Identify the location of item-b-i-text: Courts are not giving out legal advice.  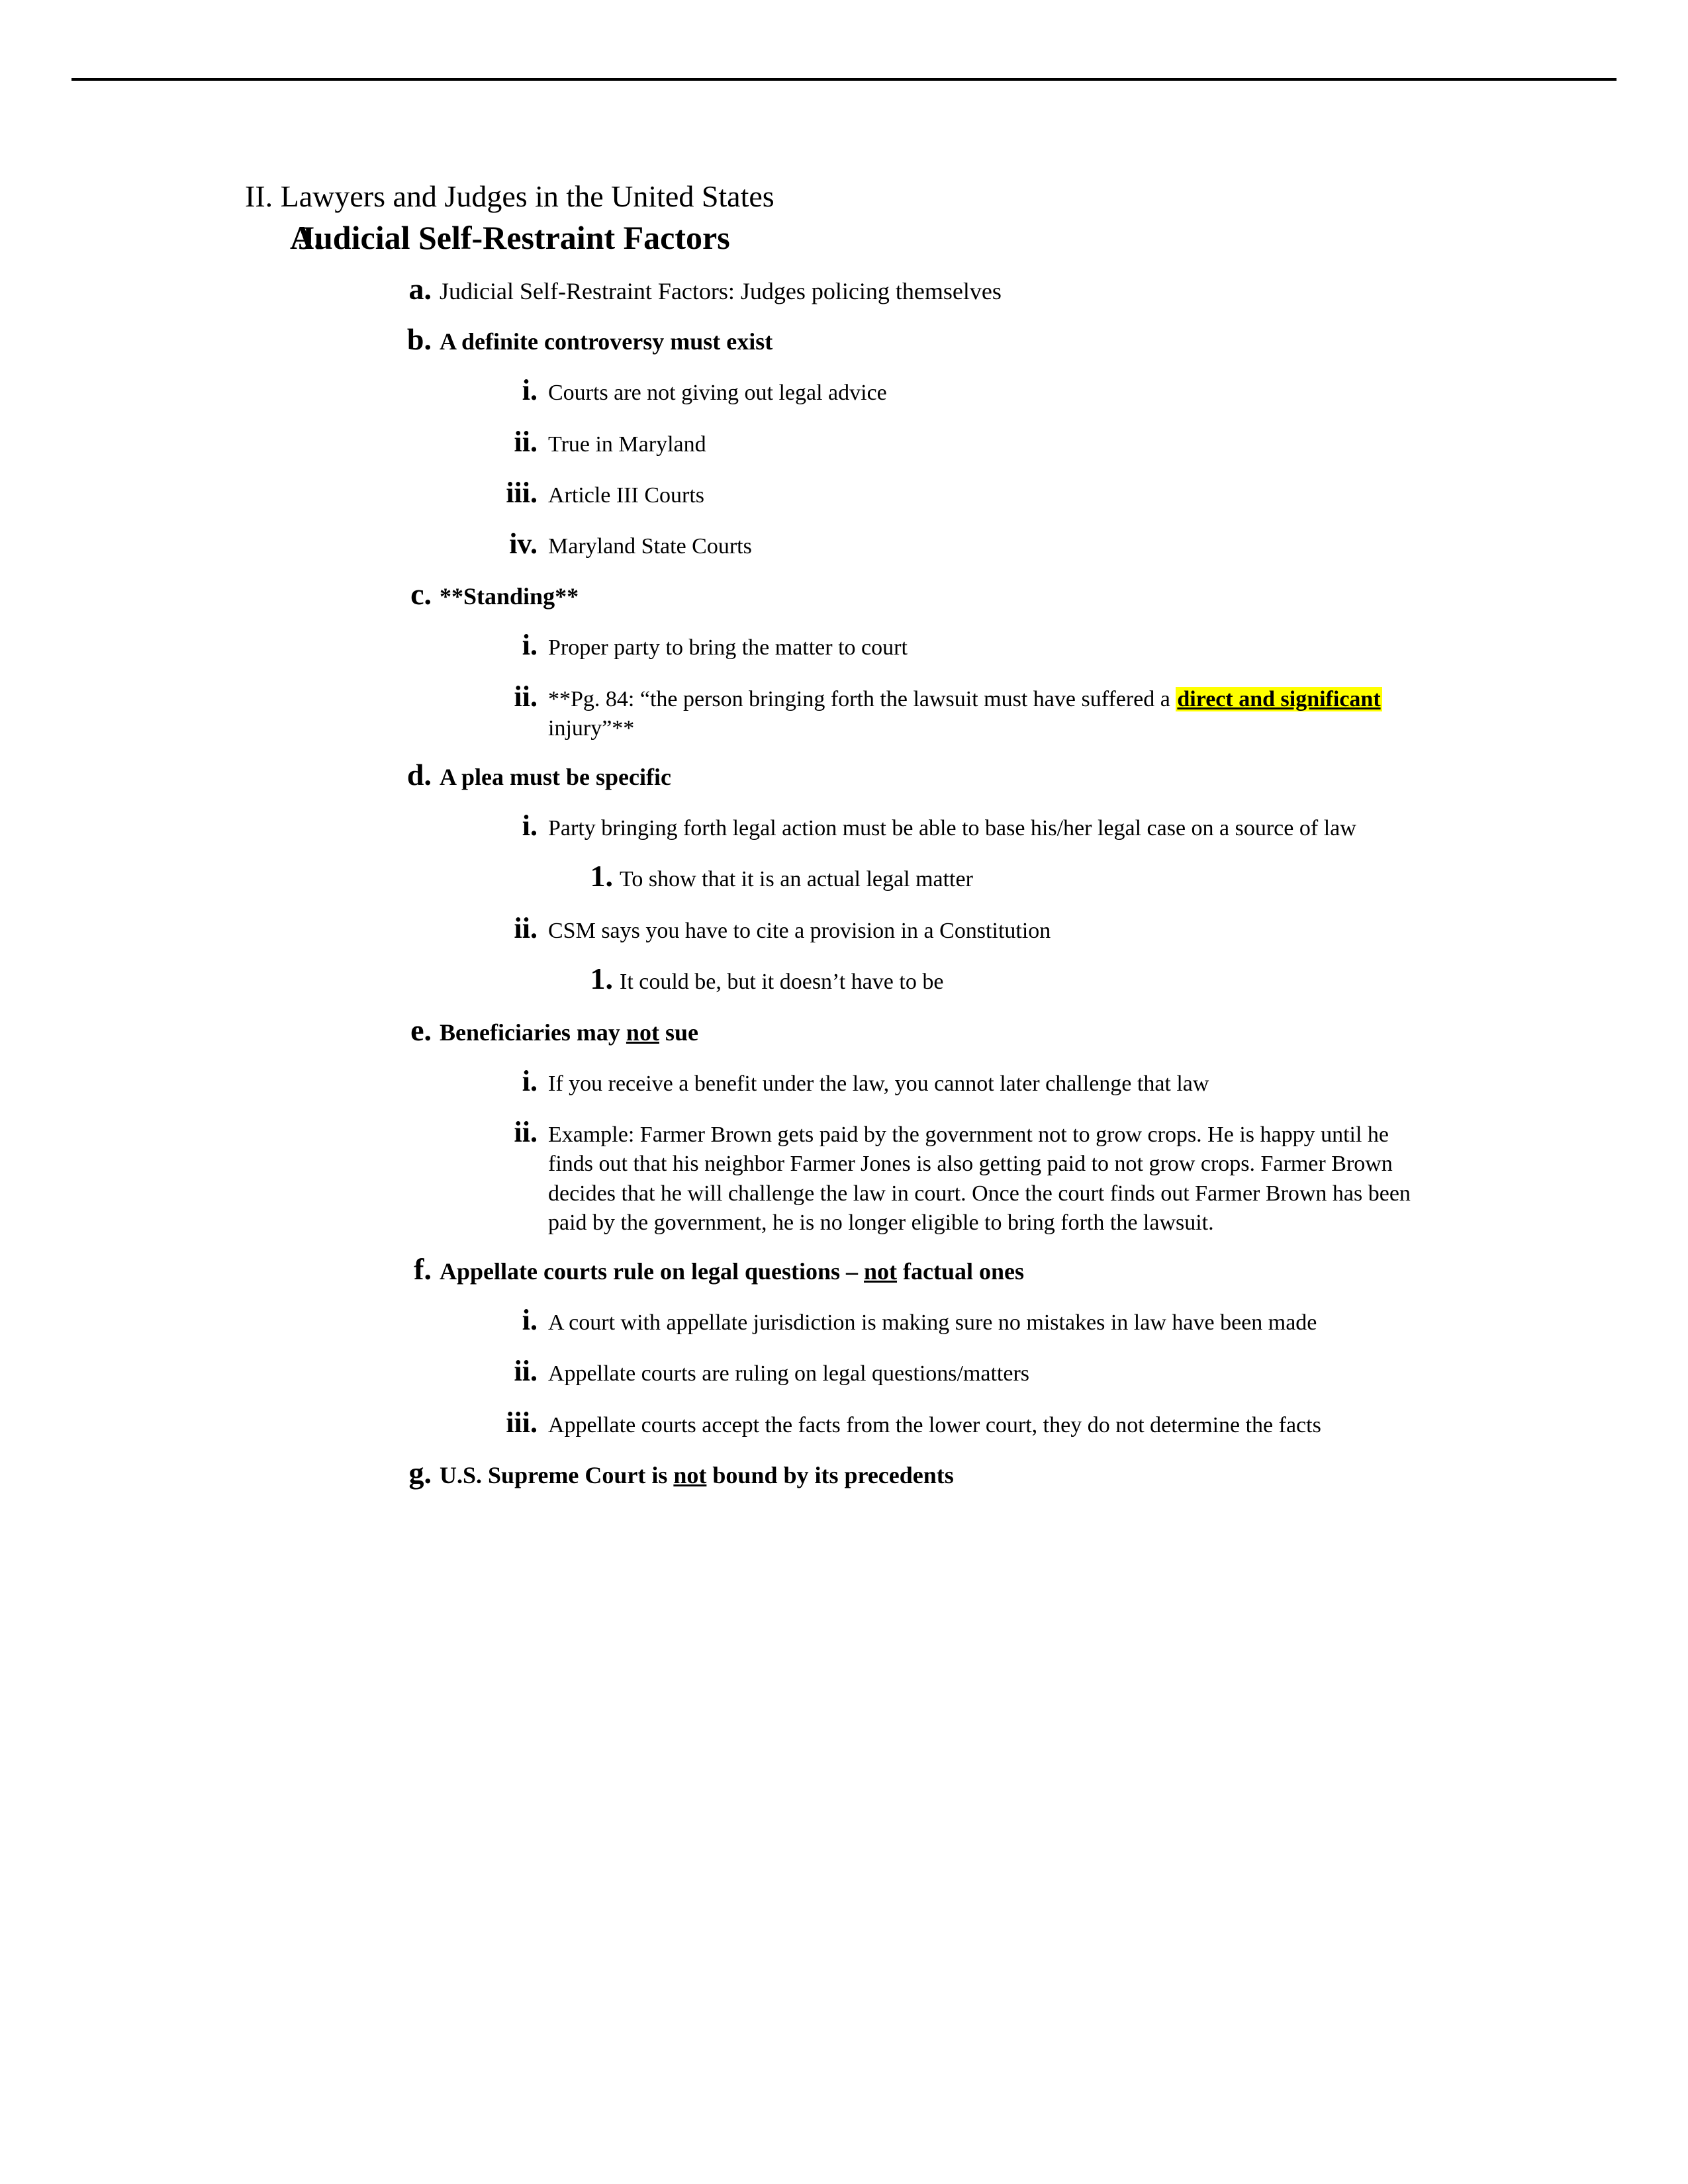
(717, 393).